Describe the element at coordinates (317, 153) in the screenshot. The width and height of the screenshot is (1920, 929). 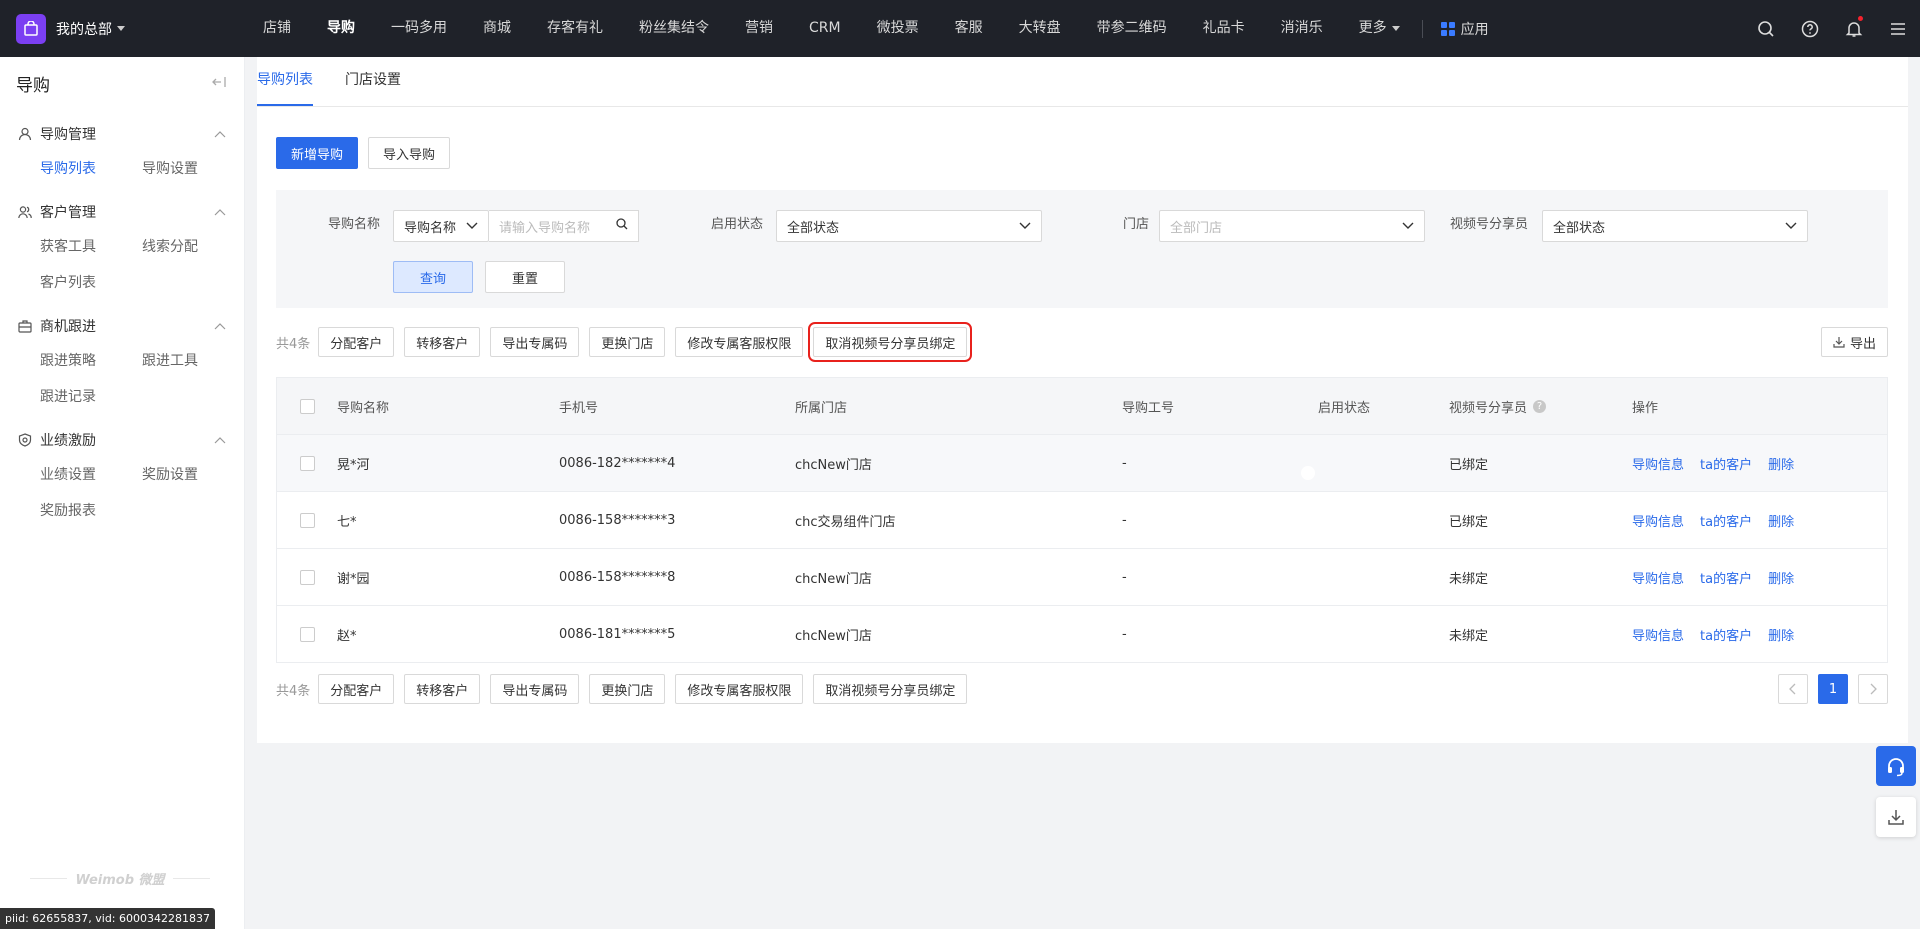
I see `add-guide-button: 新增导购` at that location.